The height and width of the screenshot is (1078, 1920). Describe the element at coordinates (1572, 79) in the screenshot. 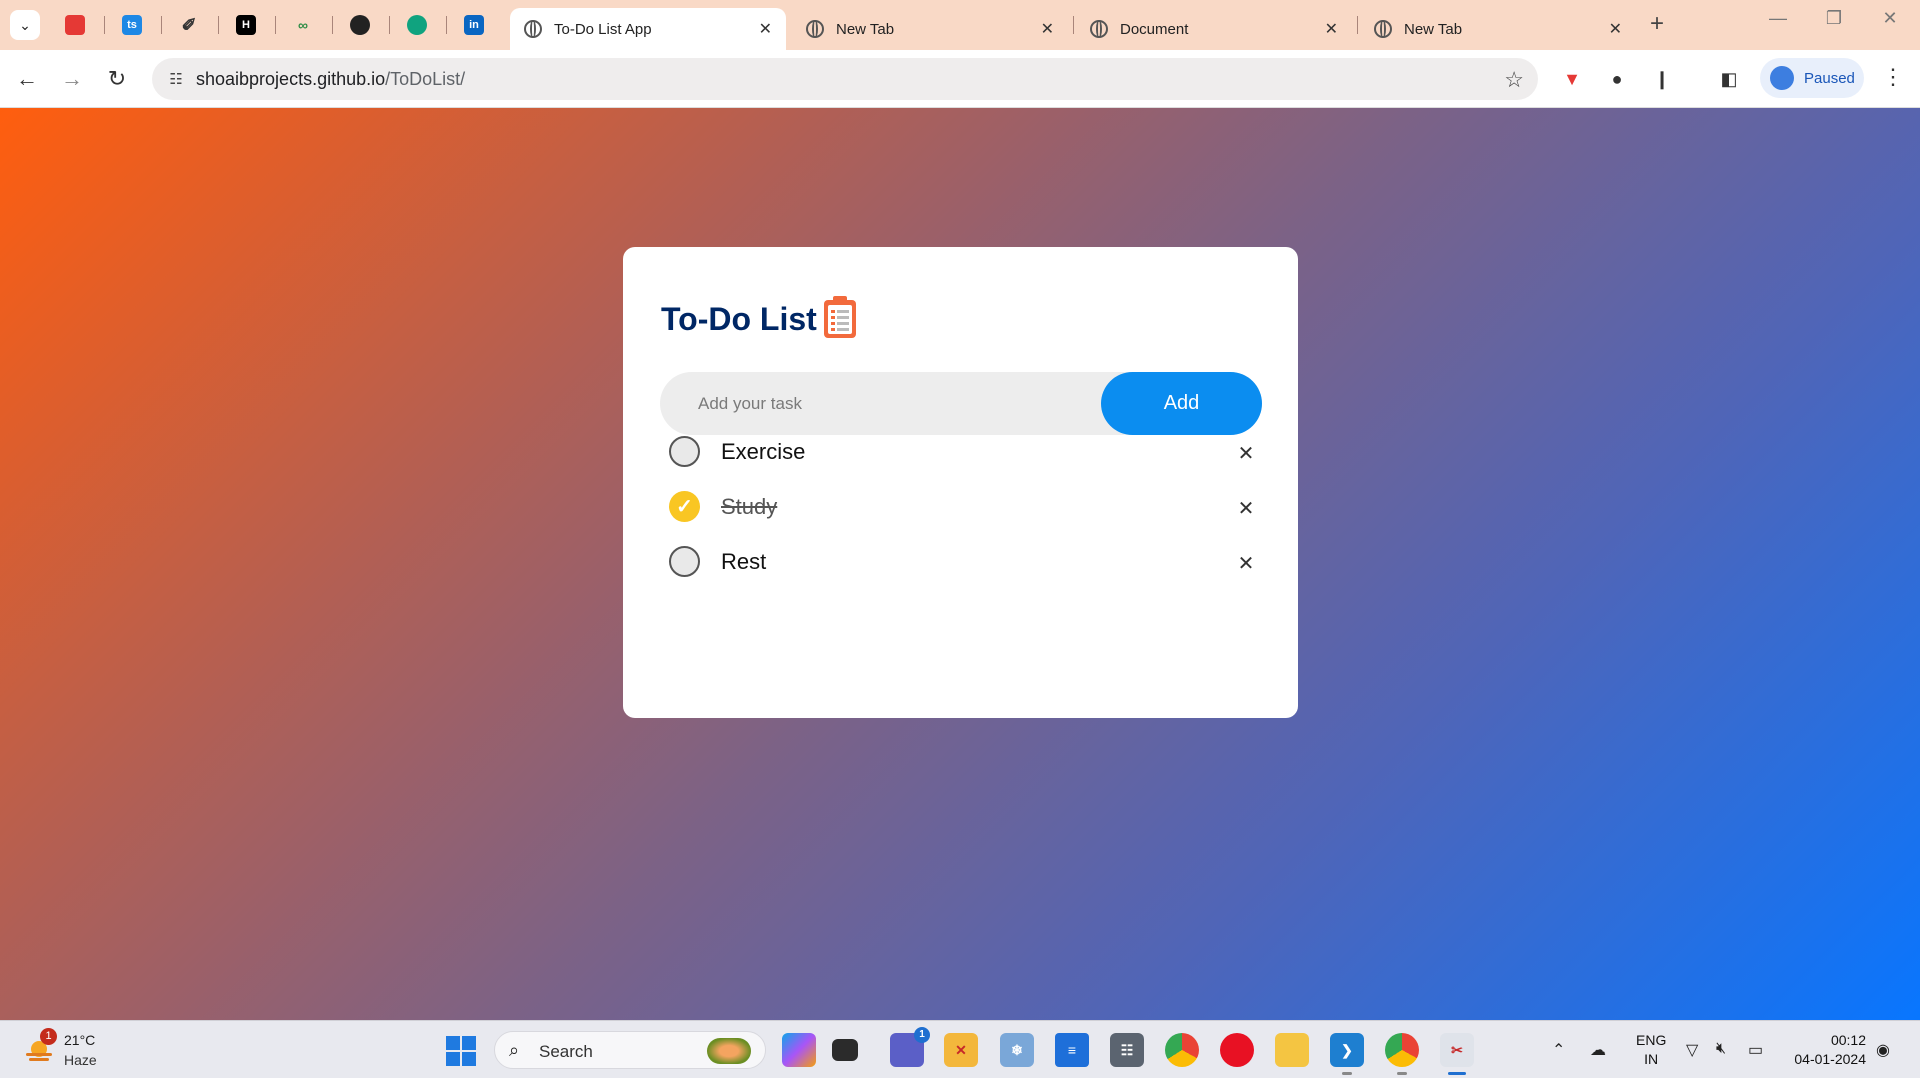

I see `pocket-extension-icon: ▼` at that location.